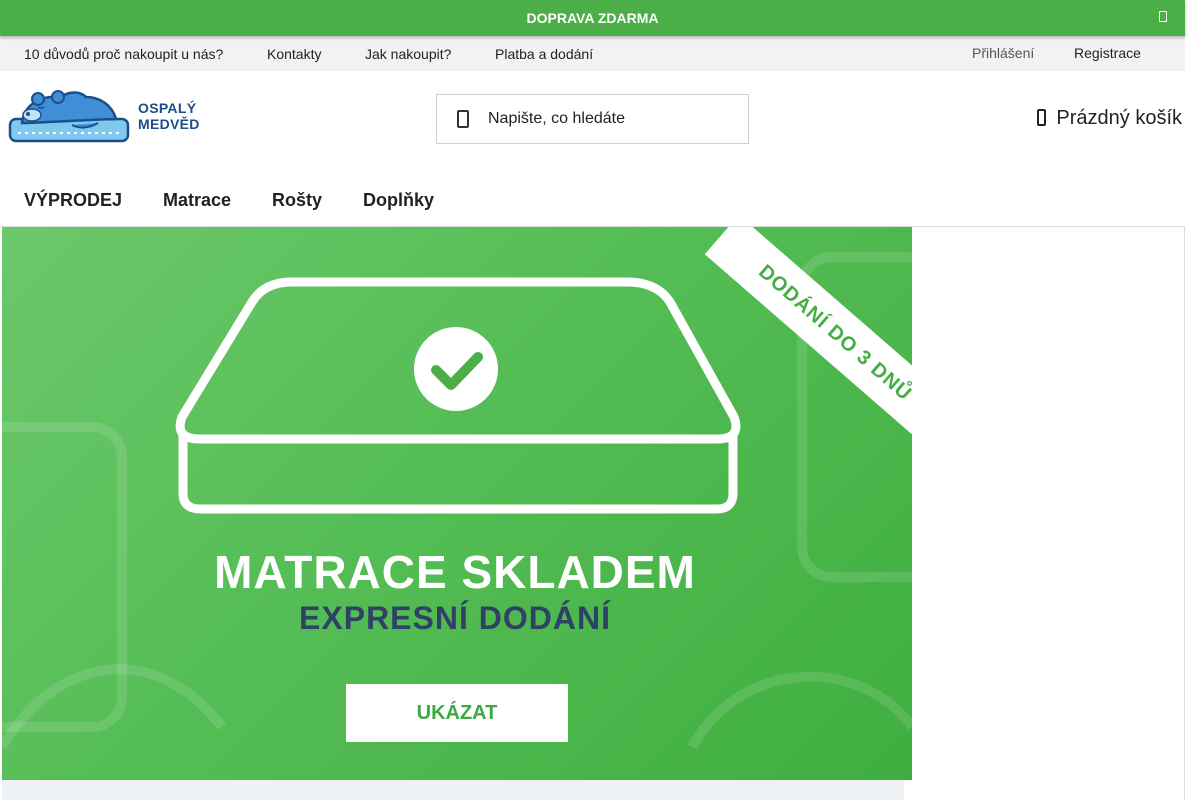  I want to click on next-section-strip, so click(453, 790).